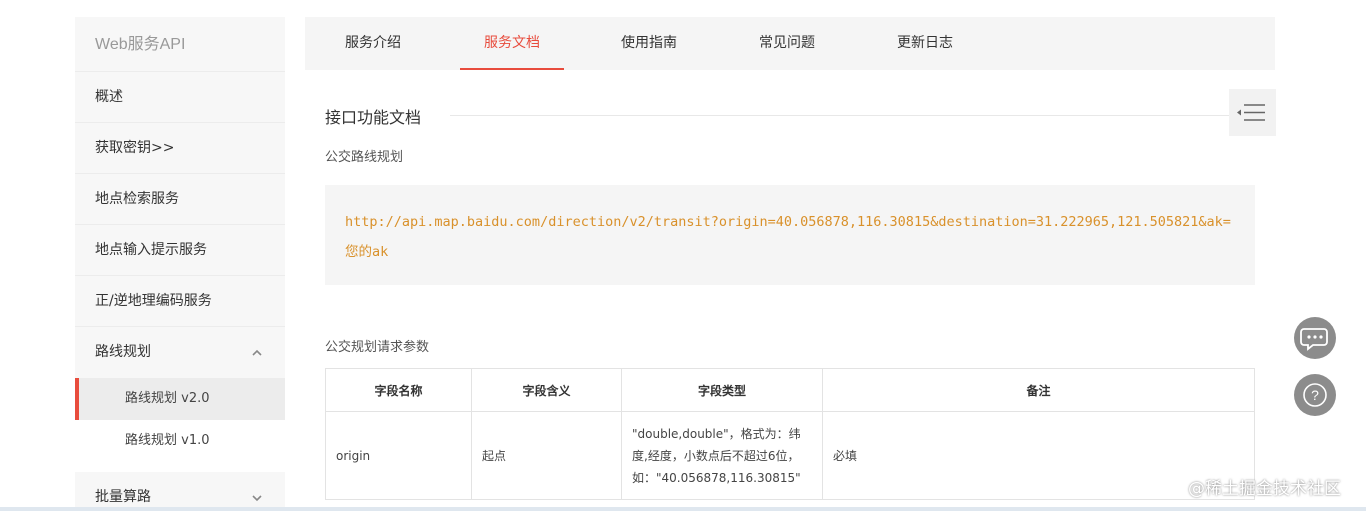  I want to click on chat-button, so click(1315, 338).